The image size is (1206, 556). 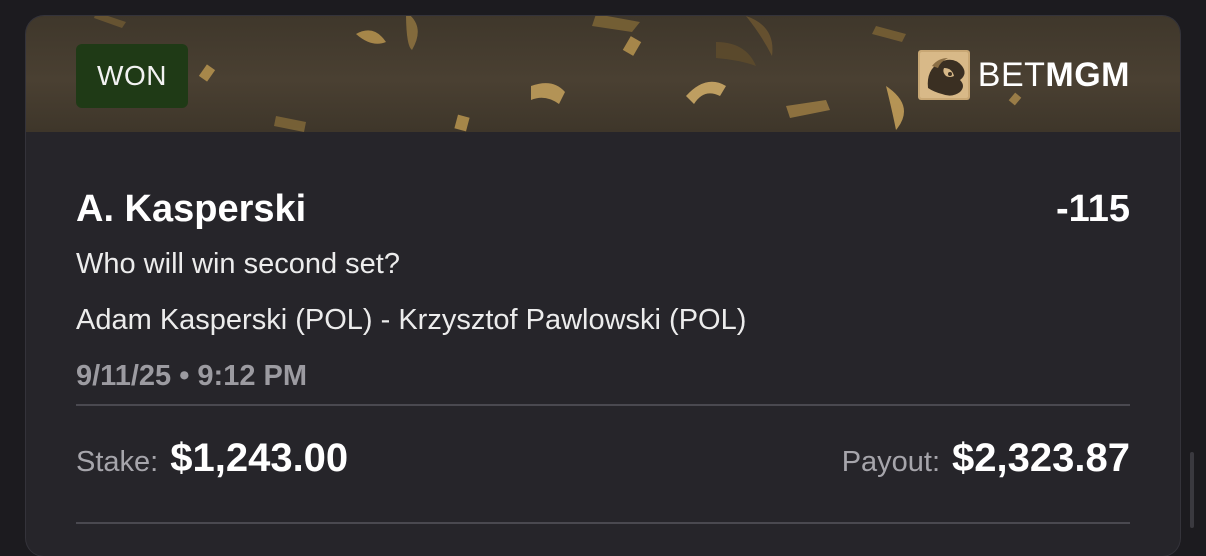 What do you see at coordinates (1053, 74) in the screenshot?
I see `brand-wordmark: BETMGM` at bounding box center [1053, 74].